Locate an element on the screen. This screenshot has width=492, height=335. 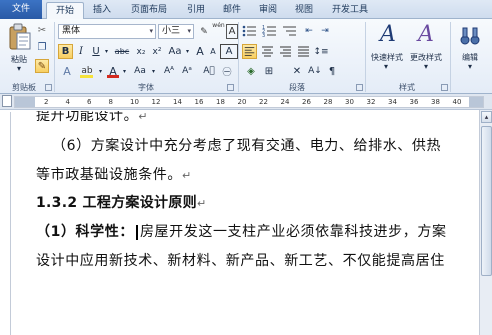
increase-indent-icon: ⇥ is located at coordinates (325, 31).